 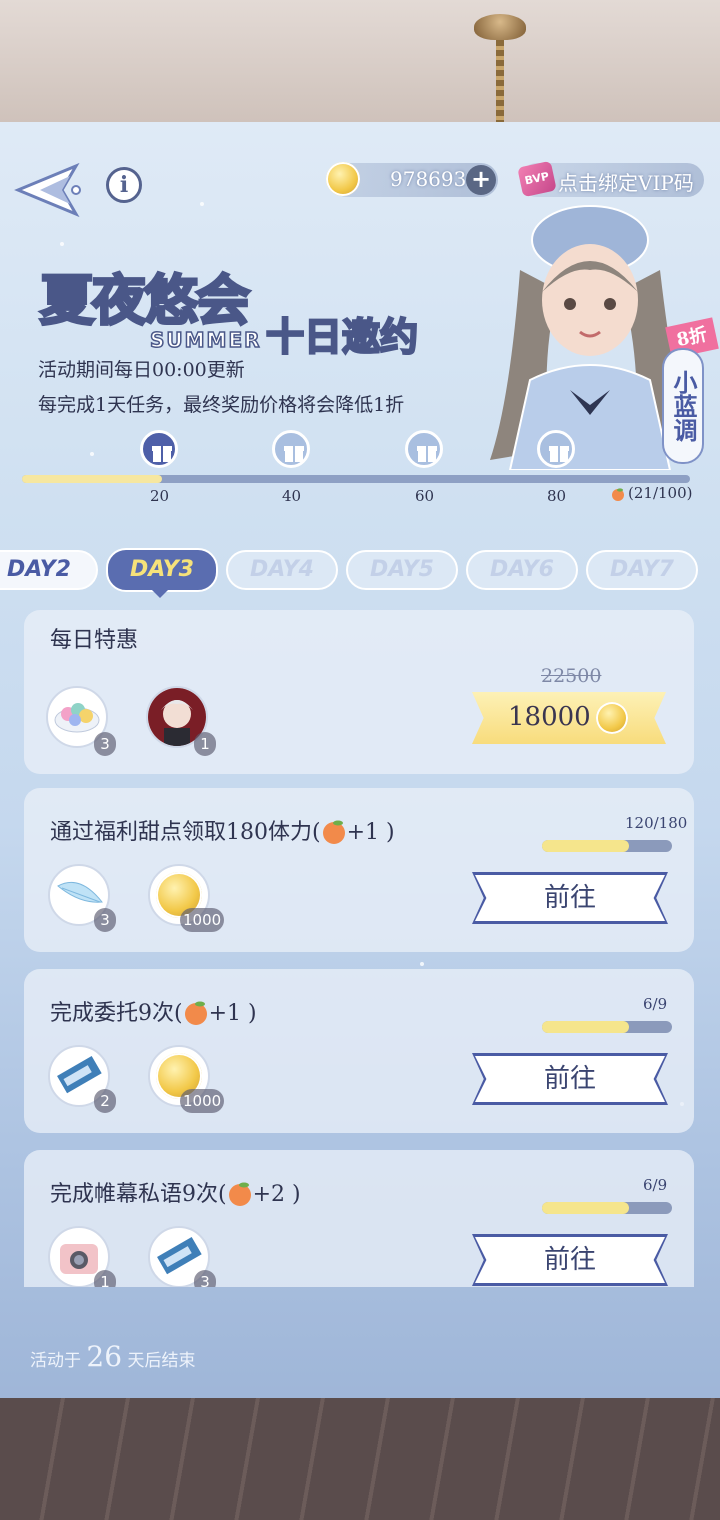 What do you see at coordinates (356, 479) in the screenshot?
I see `milestone-progress-track` at bounding box center [356, 479].